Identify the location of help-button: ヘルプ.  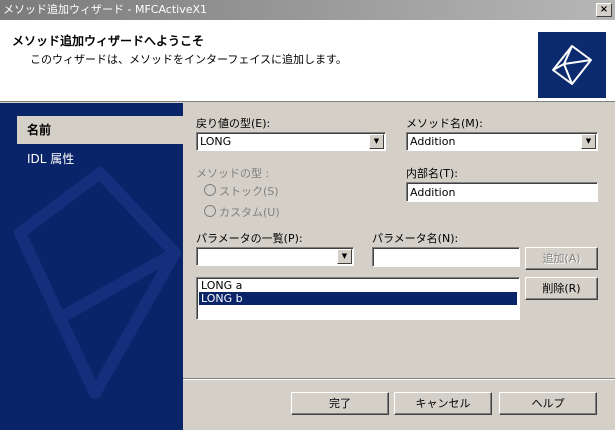
(548, 403).